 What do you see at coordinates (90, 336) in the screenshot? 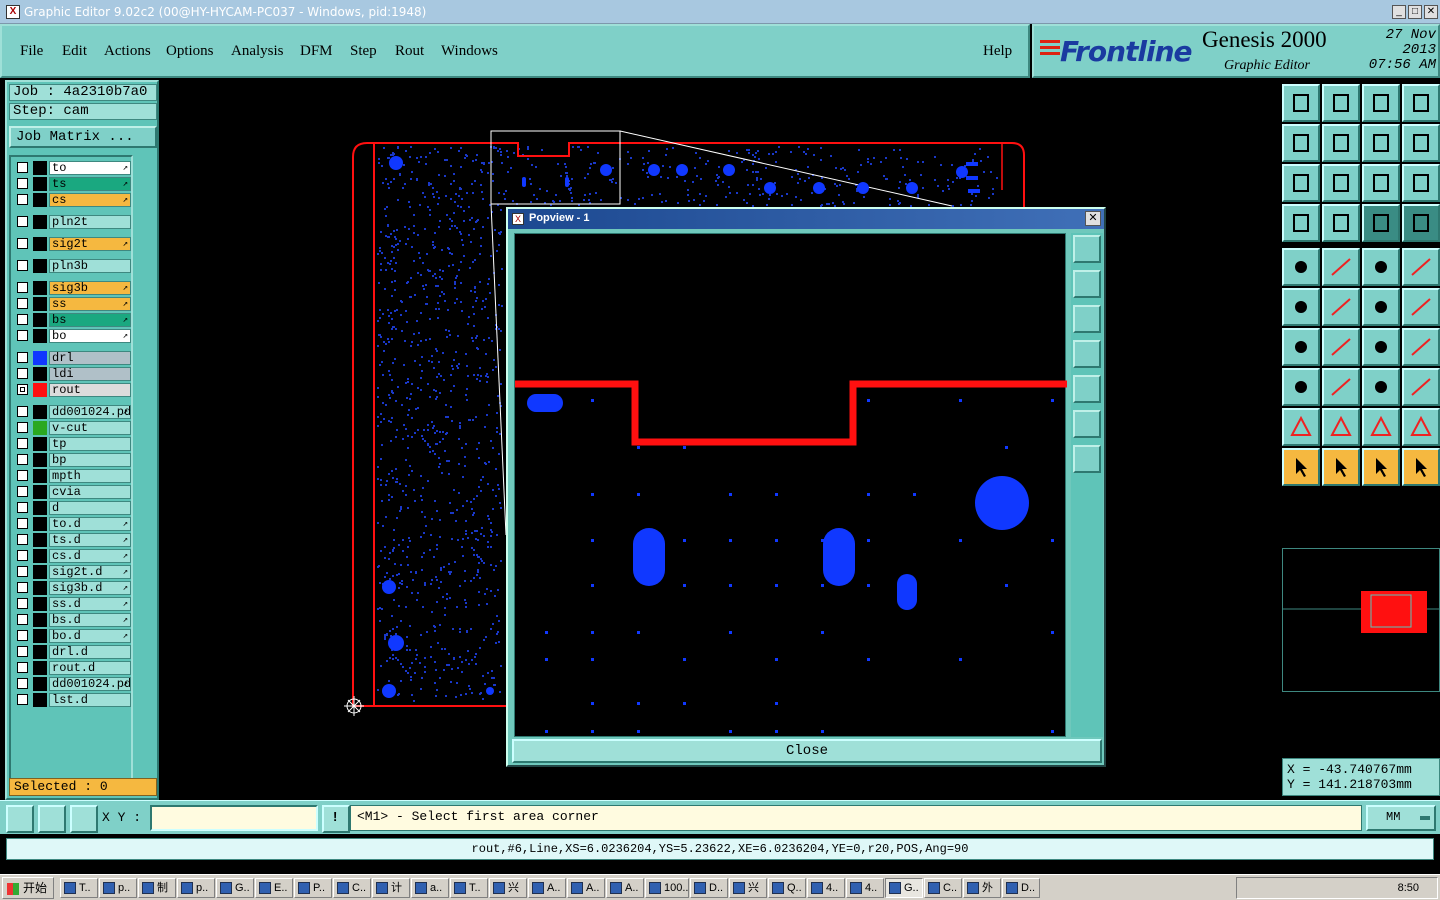
I see `layer-name: bo ↗` at bounding box center [90, 336].